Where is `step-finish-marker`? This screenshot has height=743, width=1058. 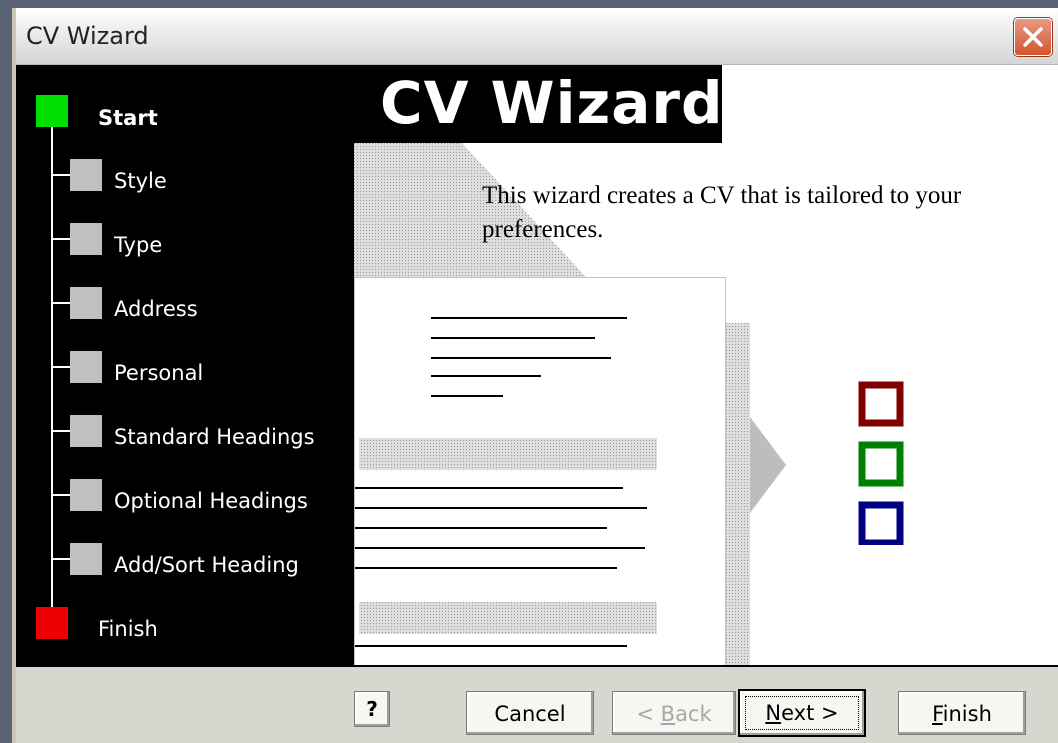 step-finish-marker is located at coordinates (52, 623).